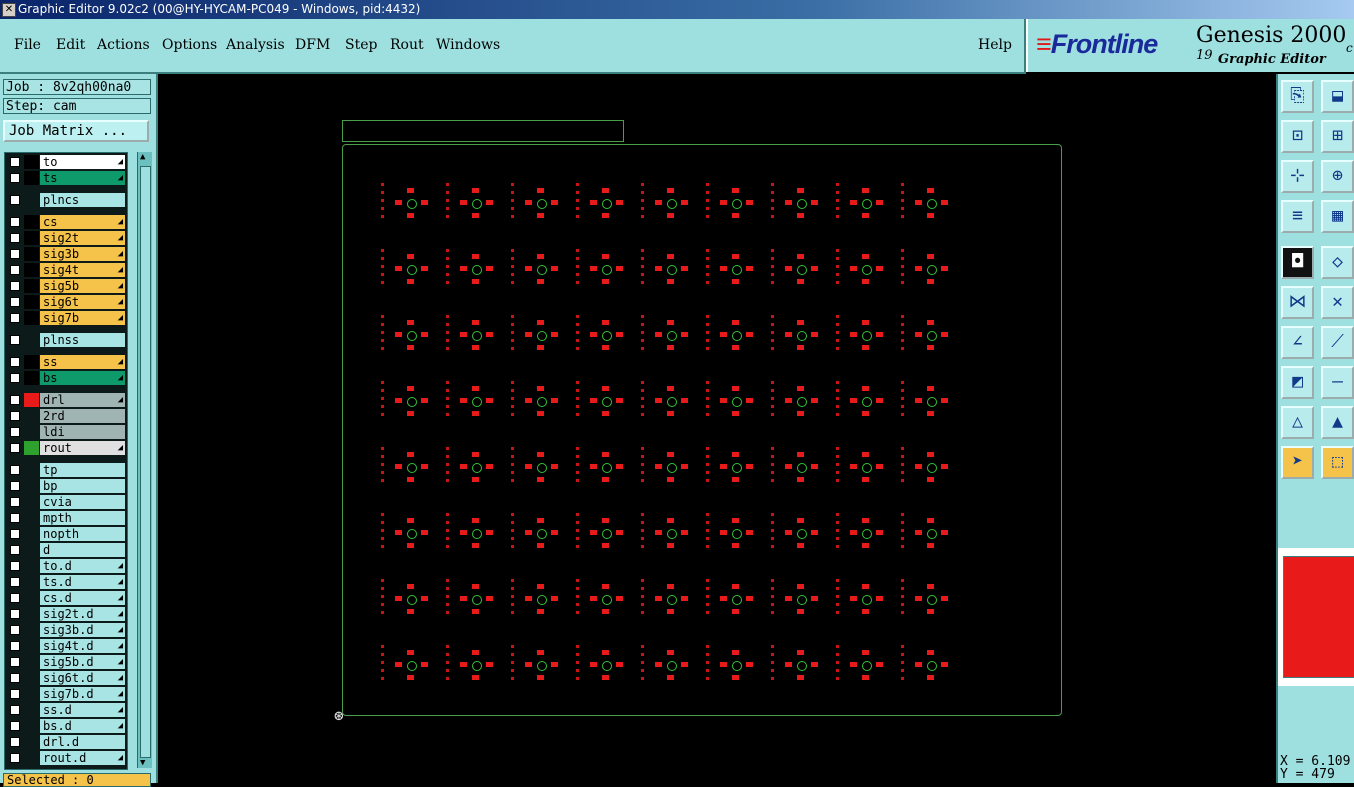  I want to click on layer-name: ts.d, so click(82, 582).